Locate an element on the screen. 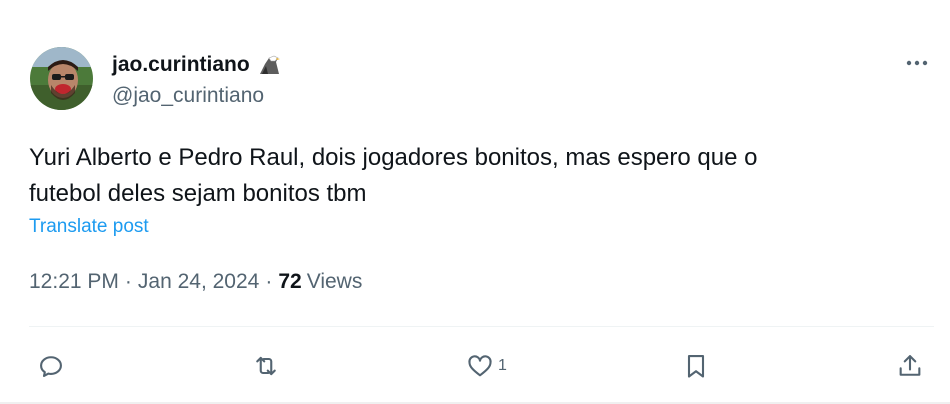 This screenshot has height=404, width=950. like-button: 1 is located at coordinates (486, 366).